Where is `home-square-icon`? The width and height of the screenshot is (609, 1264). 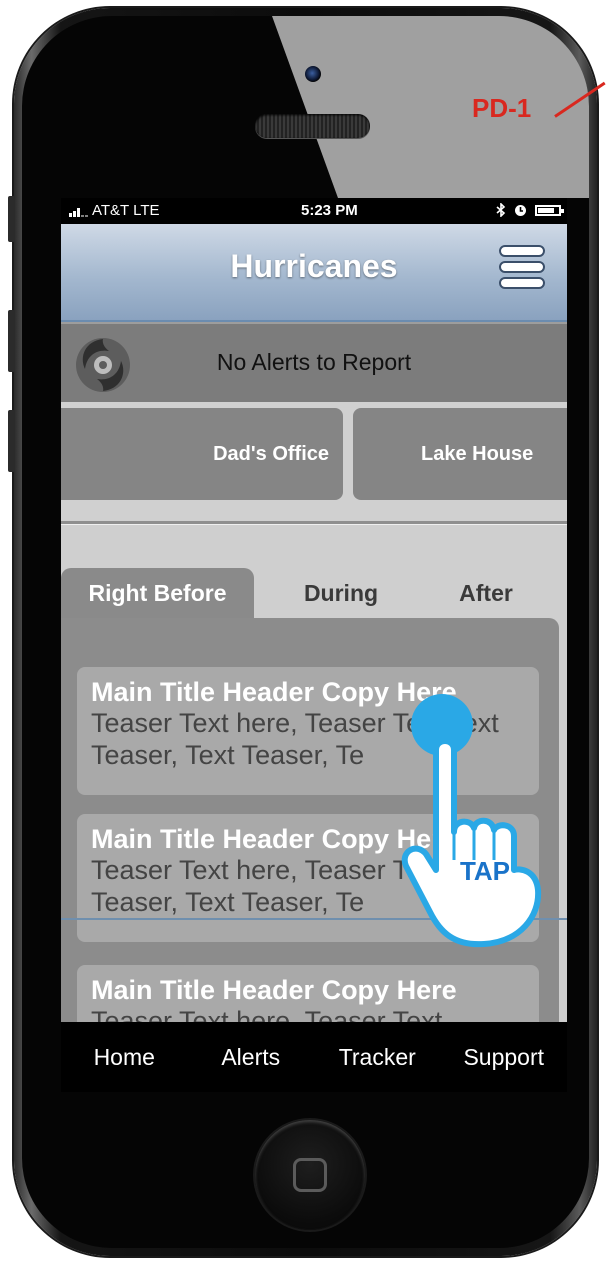
home-square-icon is located at coordinates (310, 1175).